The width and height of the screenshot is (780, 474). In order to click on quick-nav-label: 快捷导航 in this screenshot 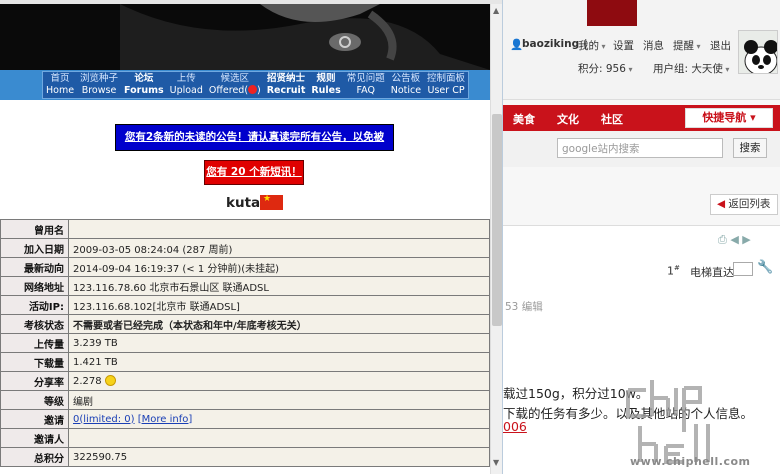, I will do `click(724, 117)`.